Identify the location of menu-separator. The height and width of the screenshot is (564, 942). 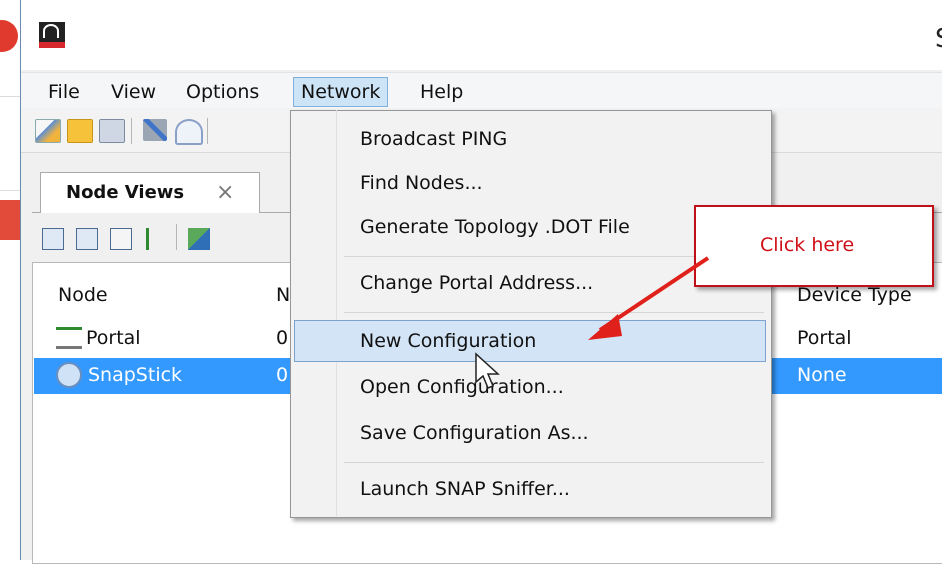
(554, 462).